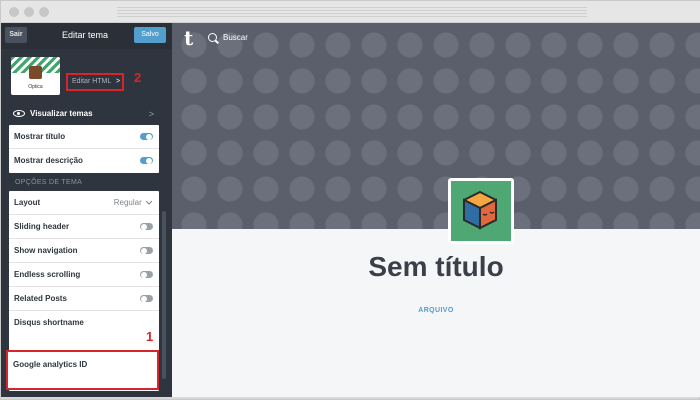 The image size is (700, 400). Describe the element at coordinates (164, 295) in the screenshot. I see `sidebar-scrollbar` at that location.